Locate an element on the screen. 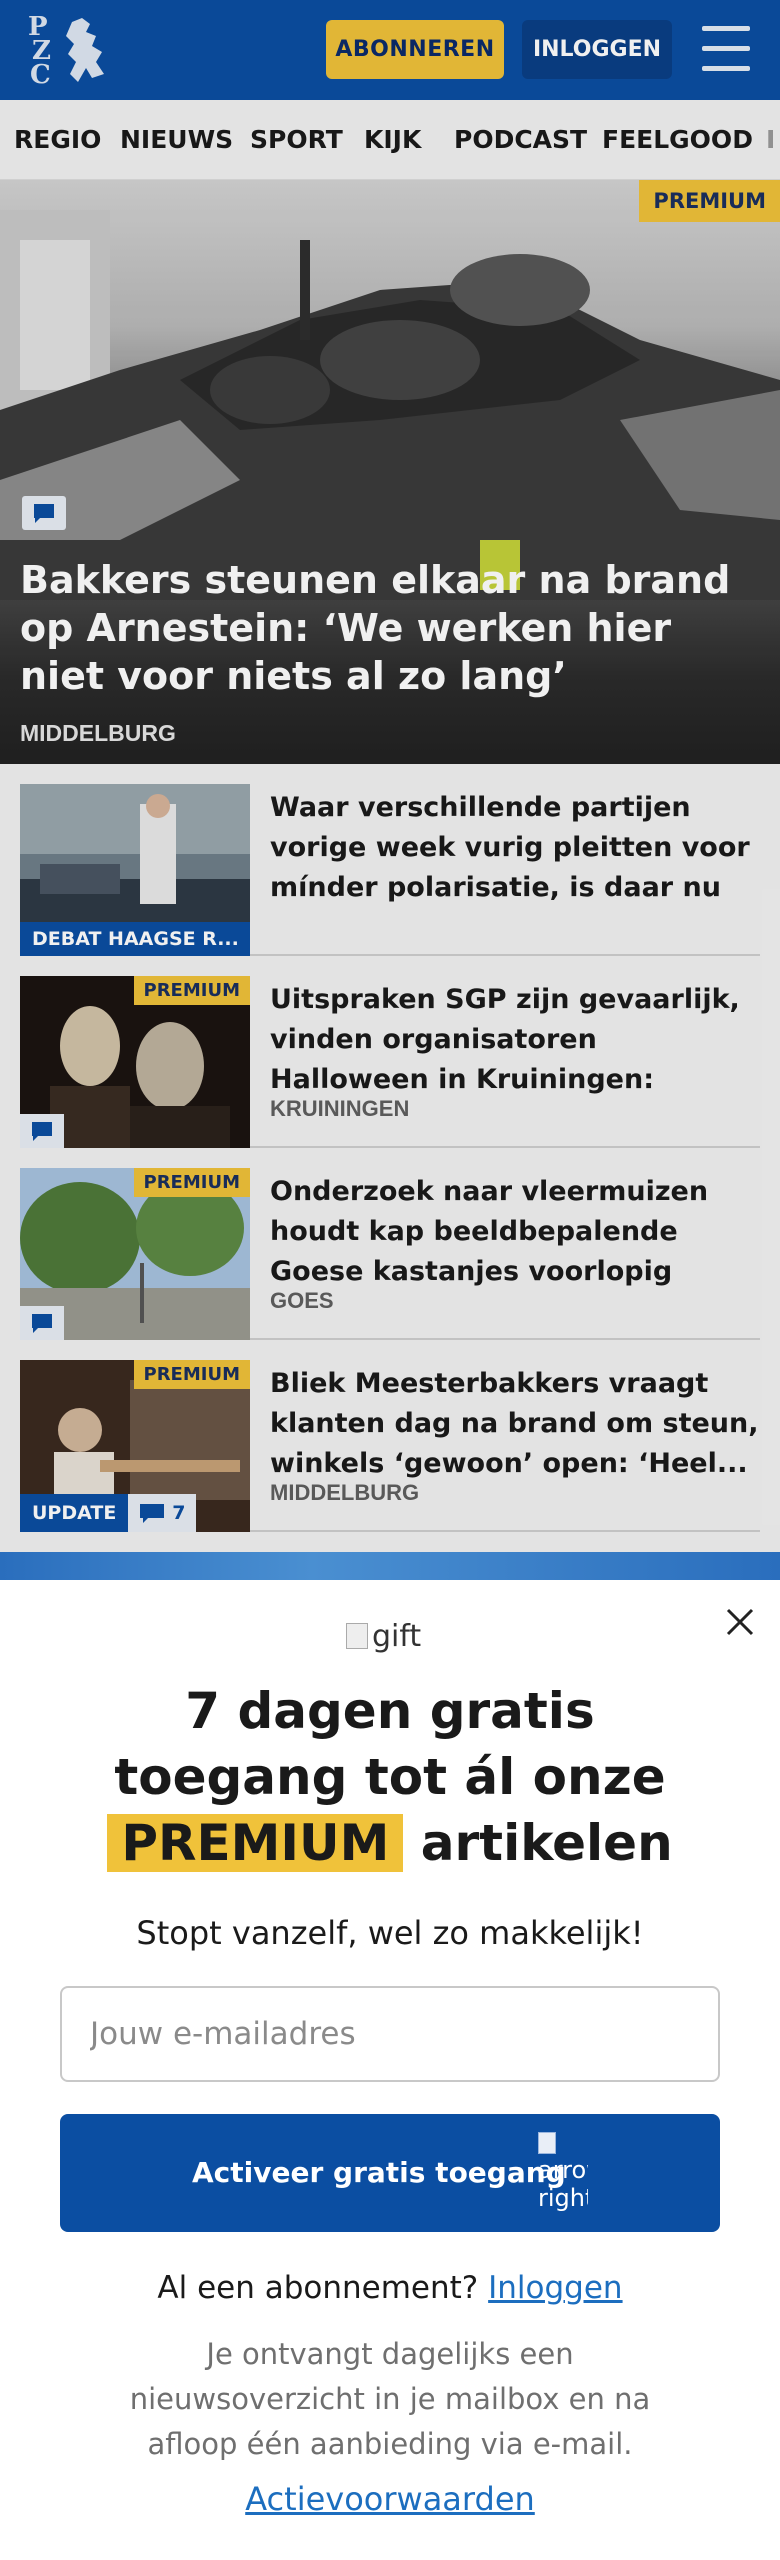 Image resolution: width=780 pixels, height=2560 pixels. gift-alt-text: gift is located at coordinates (397, 1636).